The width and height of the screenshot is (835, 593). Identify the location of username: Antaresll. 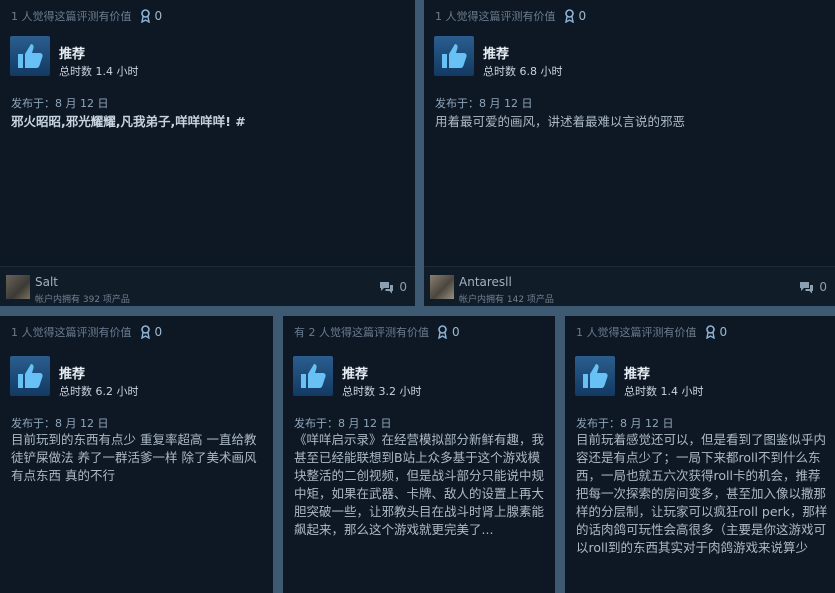
(485, 282).